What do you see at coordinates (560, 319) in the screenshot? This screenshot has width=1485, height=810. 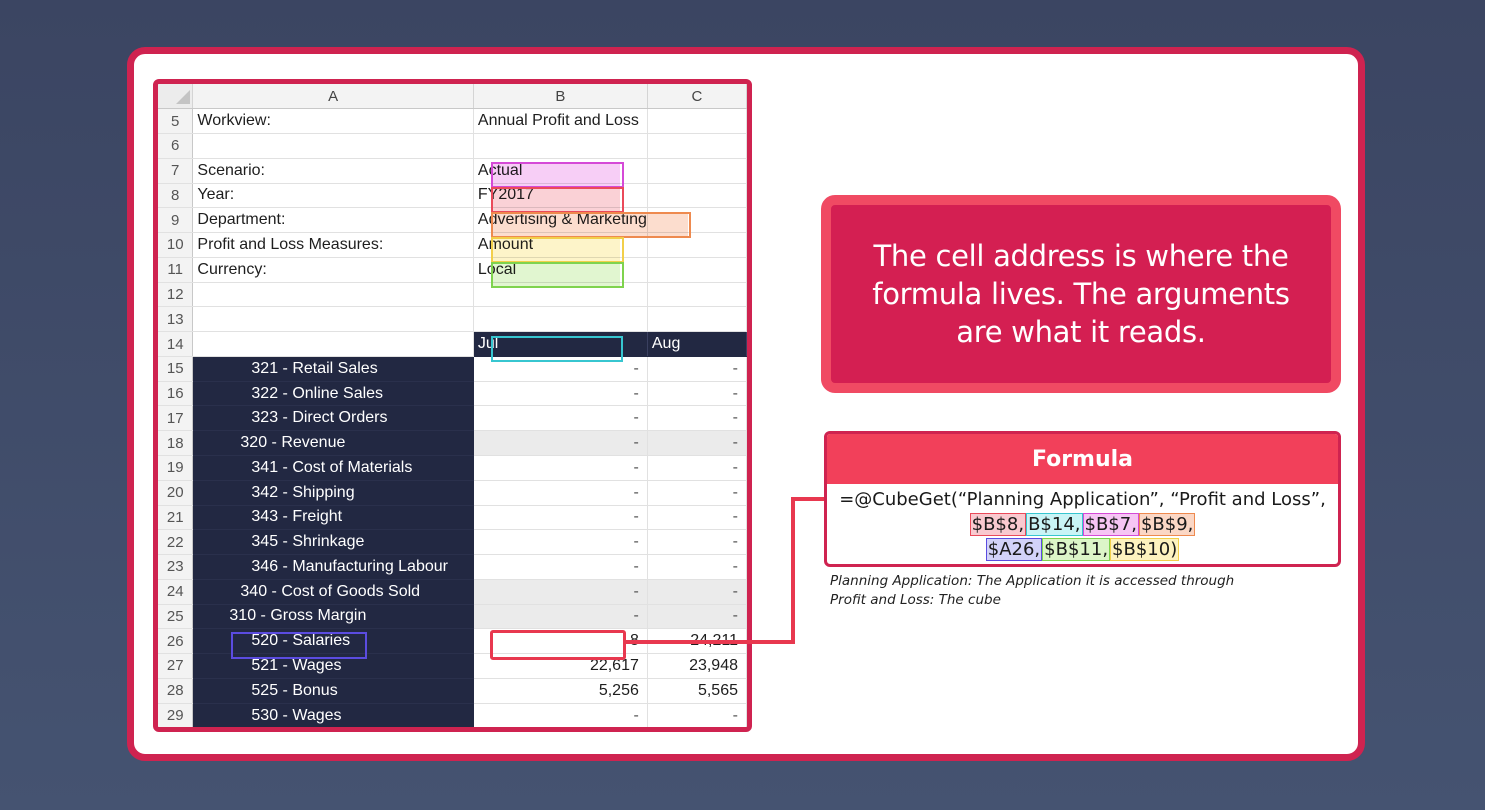 I see `cell-b13` at bounding box center [560, 319].